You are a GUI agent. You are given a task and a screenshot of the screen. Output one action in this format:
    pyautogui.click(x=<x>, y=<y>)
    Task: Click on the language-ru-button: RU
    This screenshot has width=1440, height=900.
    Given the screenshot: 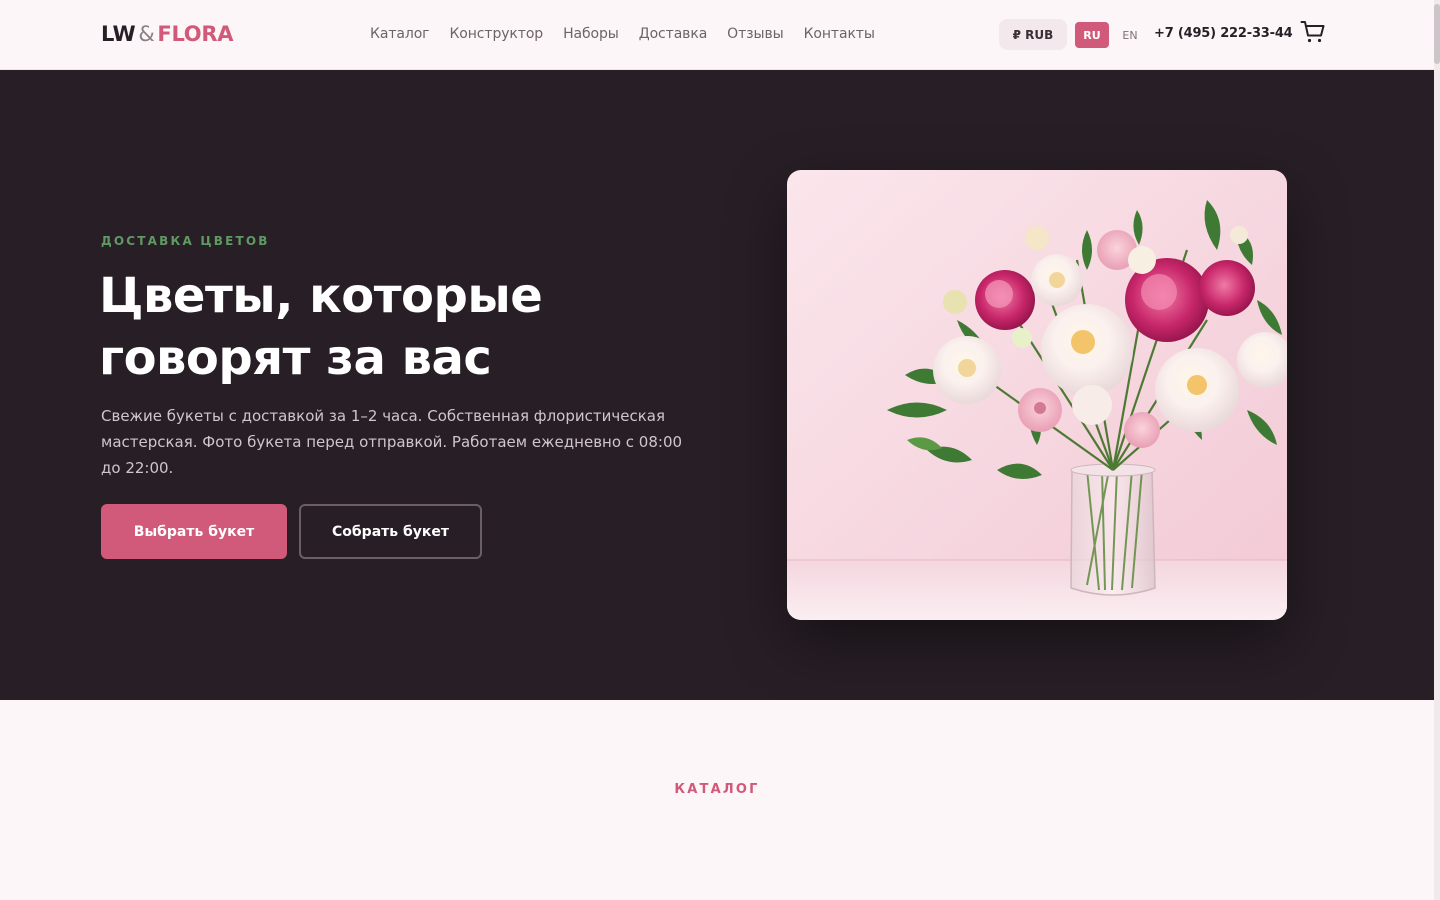 What is the action you would take?
    pyautogui.click(x=1092, y=35)
    